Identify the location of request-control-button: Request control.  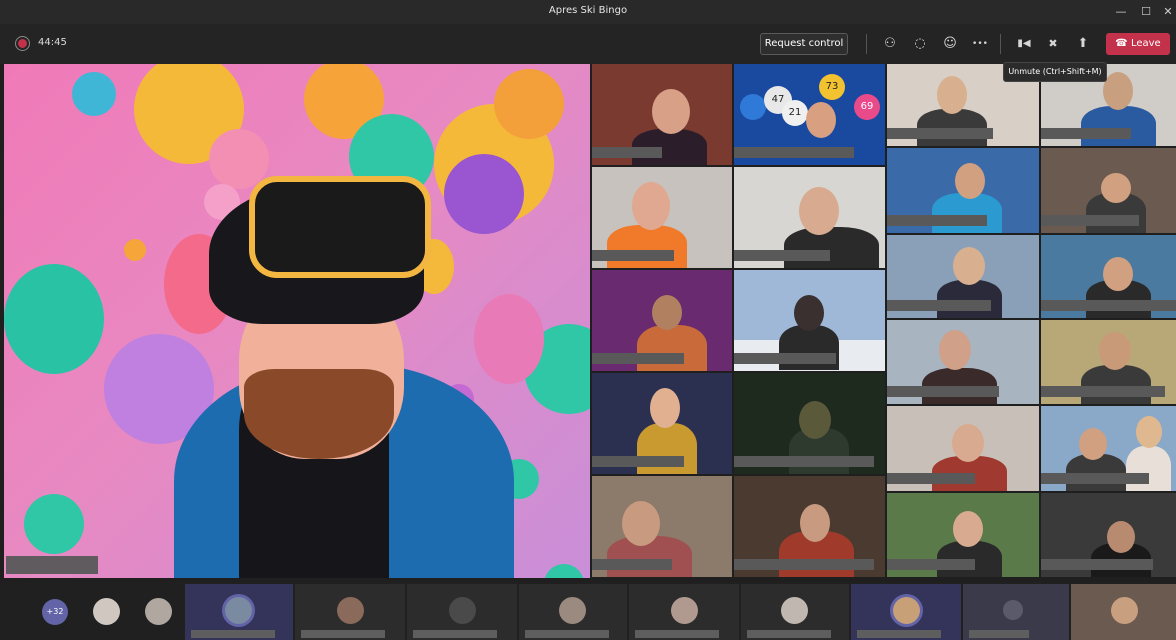
(804, 44).